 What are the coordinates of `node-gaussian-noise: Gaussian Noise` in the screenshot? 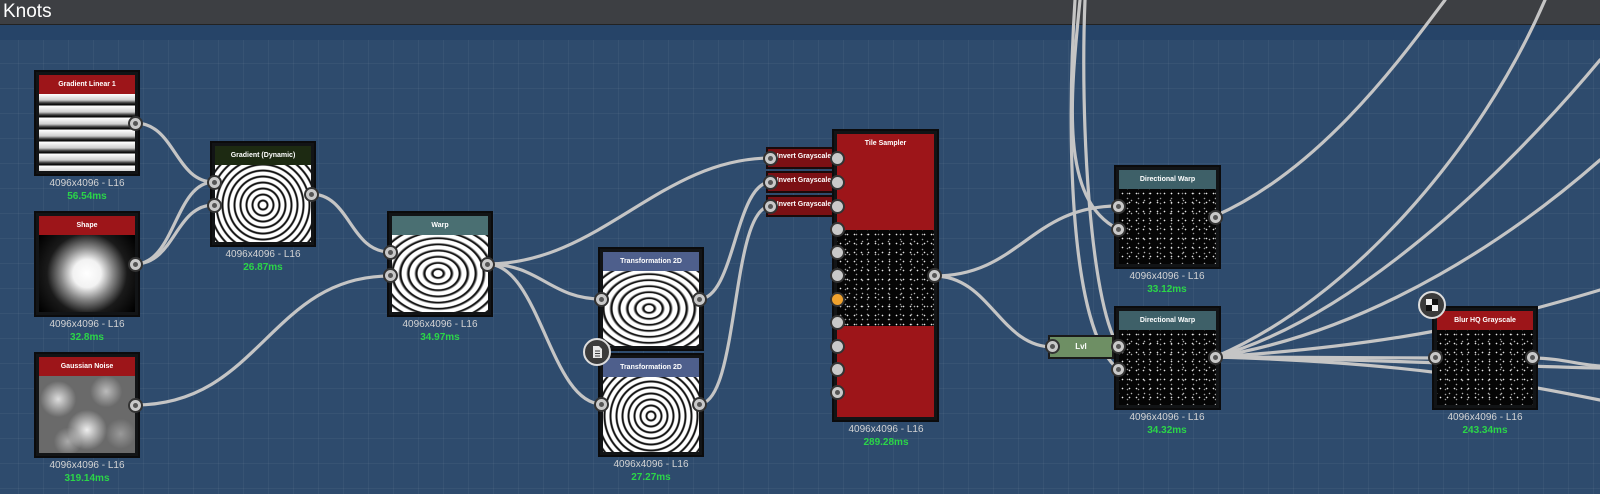 It's located at (87, 405).